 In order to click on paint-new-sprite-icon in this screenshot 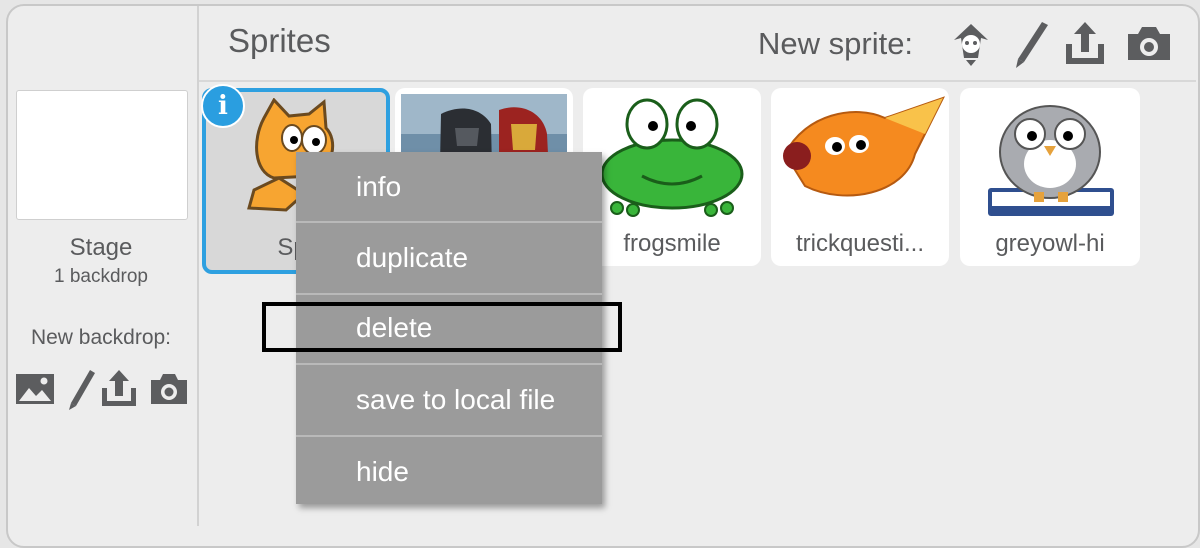, I will do `click(1031, 43)`.